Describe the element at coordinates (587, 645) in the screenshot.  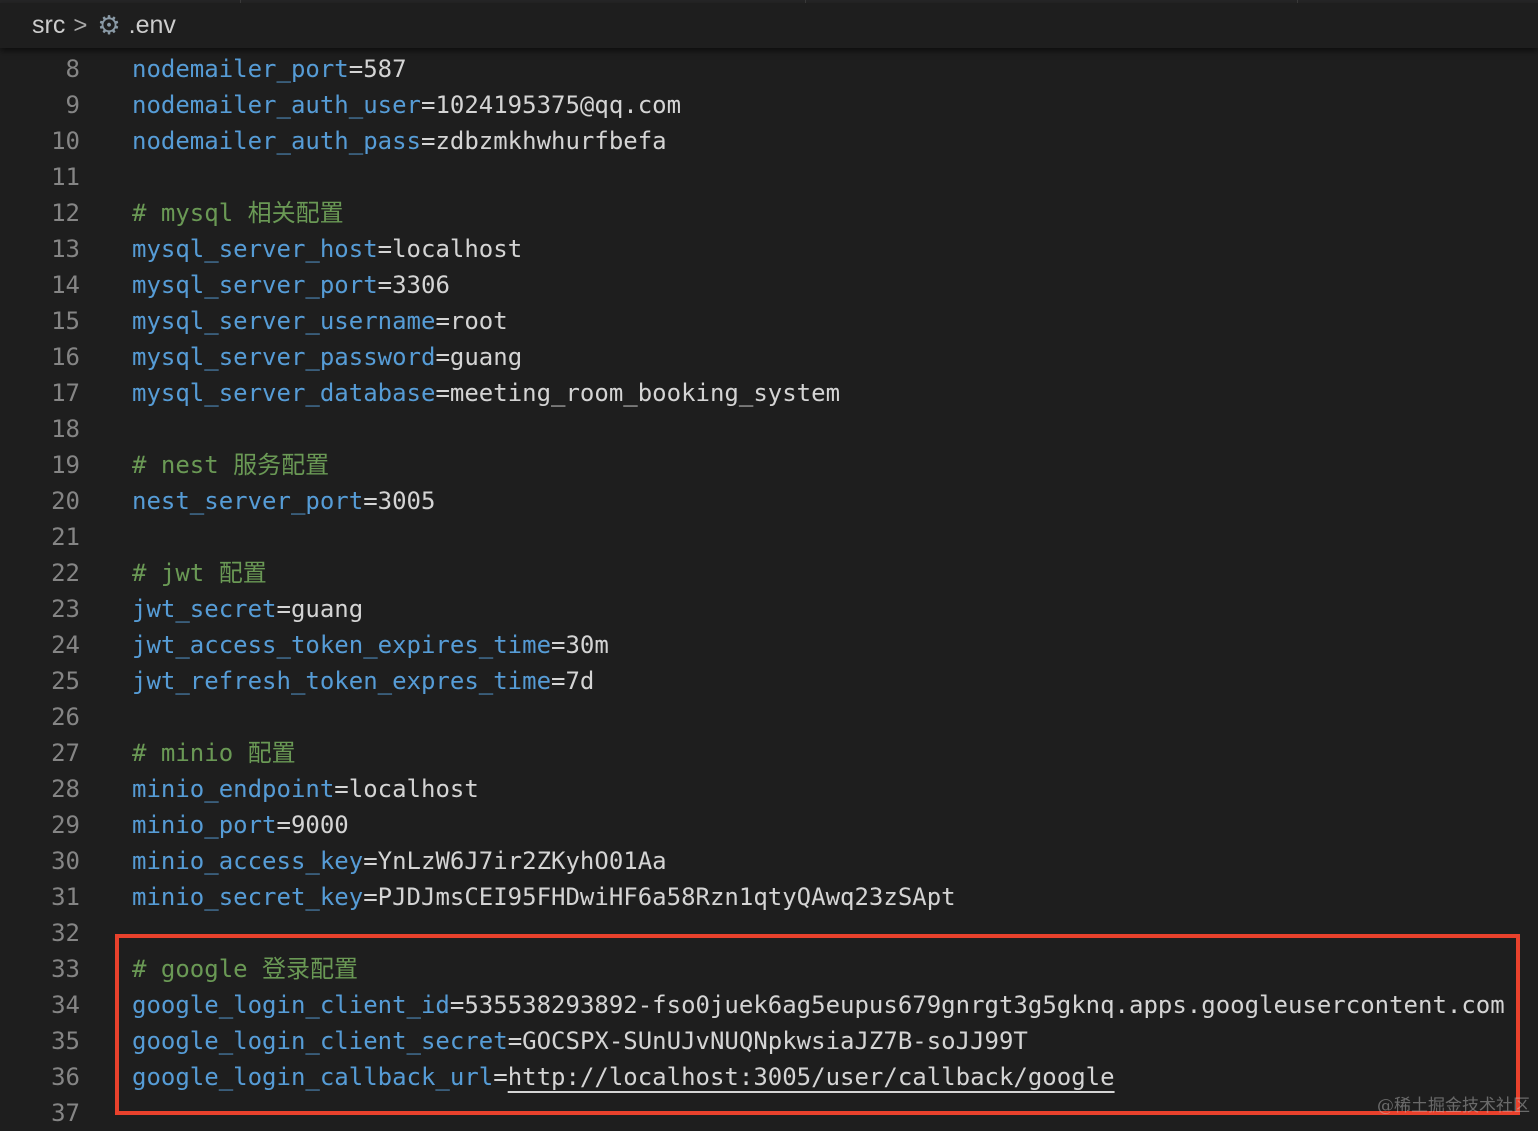
I see `env-value: 30m` at that location.